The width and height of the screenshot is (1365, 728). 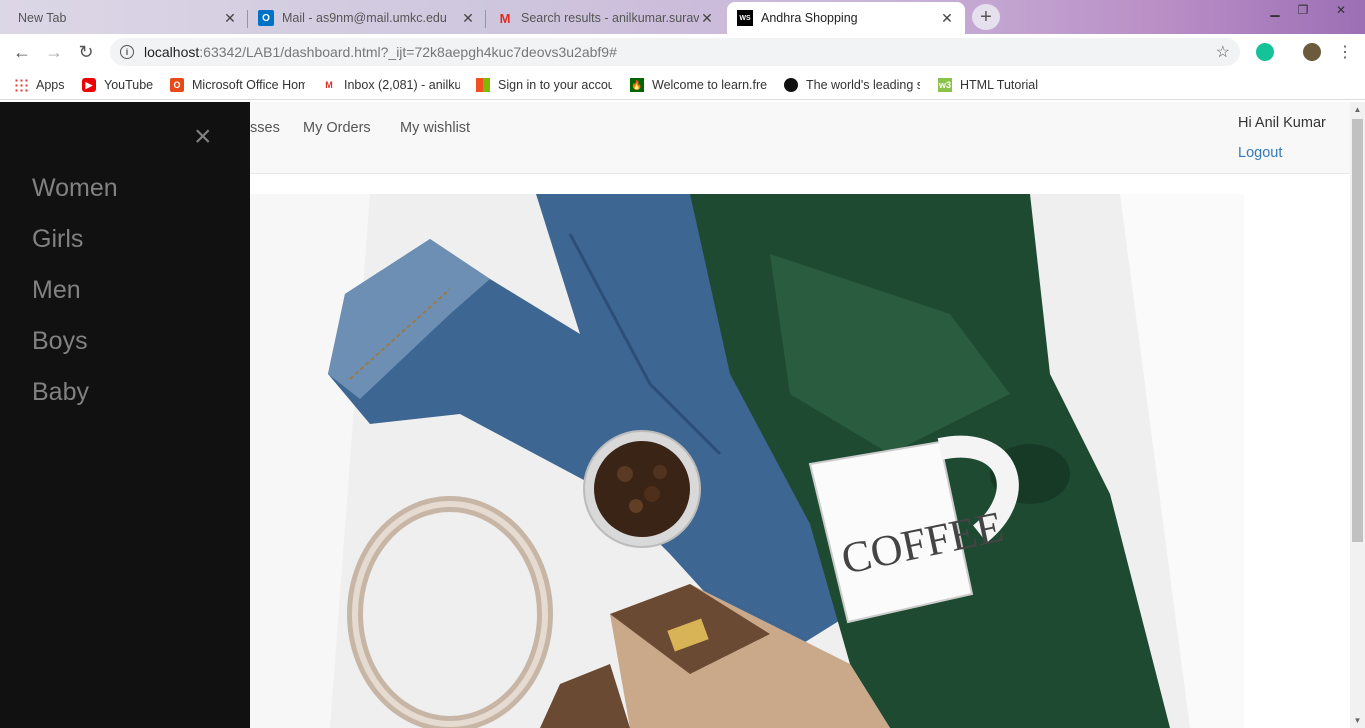 I want to click on bookmark-youtube: ▶ YouTube, so click(x=117, y=85).